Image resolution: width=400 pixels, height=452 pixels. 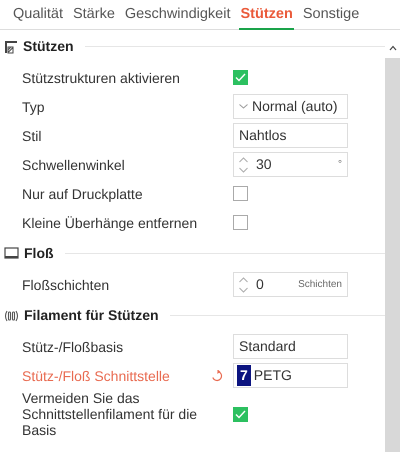 I want to click on section-title: Floß, so click(x=39, y=253).